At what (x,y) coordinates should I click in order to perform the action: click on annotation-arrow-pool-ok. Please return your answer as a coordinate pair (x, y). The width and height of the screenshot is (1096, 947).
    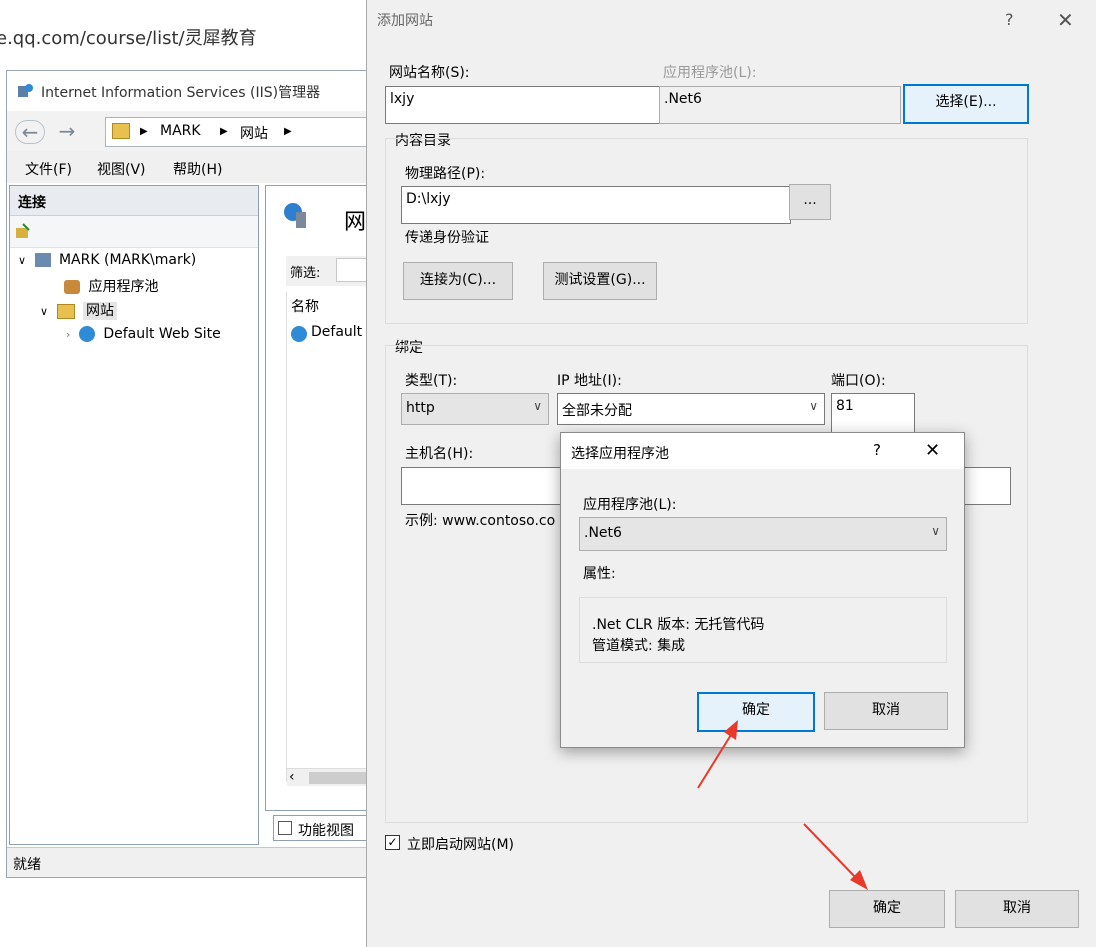
    Looking at the image, I should click on (717, 754).